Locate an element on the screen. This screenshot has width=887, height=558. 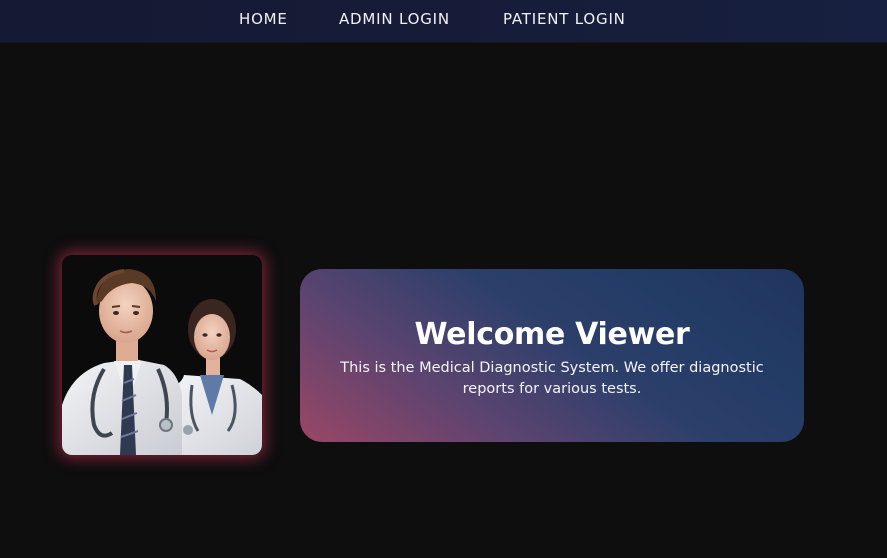
top-navbar: HOME ADMIN LOGIN PATIENT LOGIN is located at coordinates (443, 21).